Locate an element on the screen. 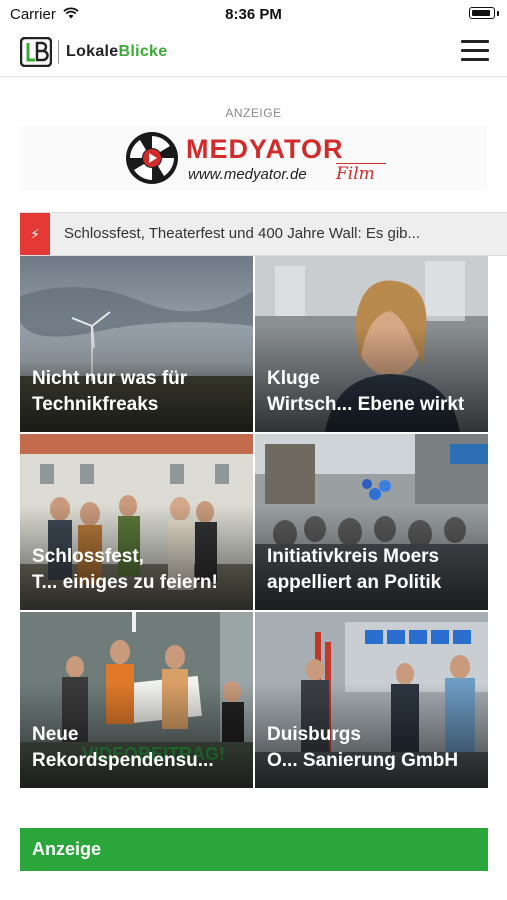 The height and width of the screenshot is (900, 507). logo-mark-icon is located at coordinates (36, 52).